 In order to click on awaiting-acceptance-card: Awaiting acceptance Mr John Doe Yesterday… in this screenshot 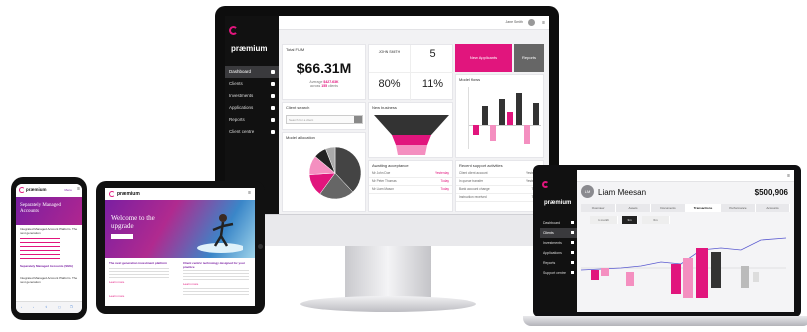, I will do `click(410, 186)`.